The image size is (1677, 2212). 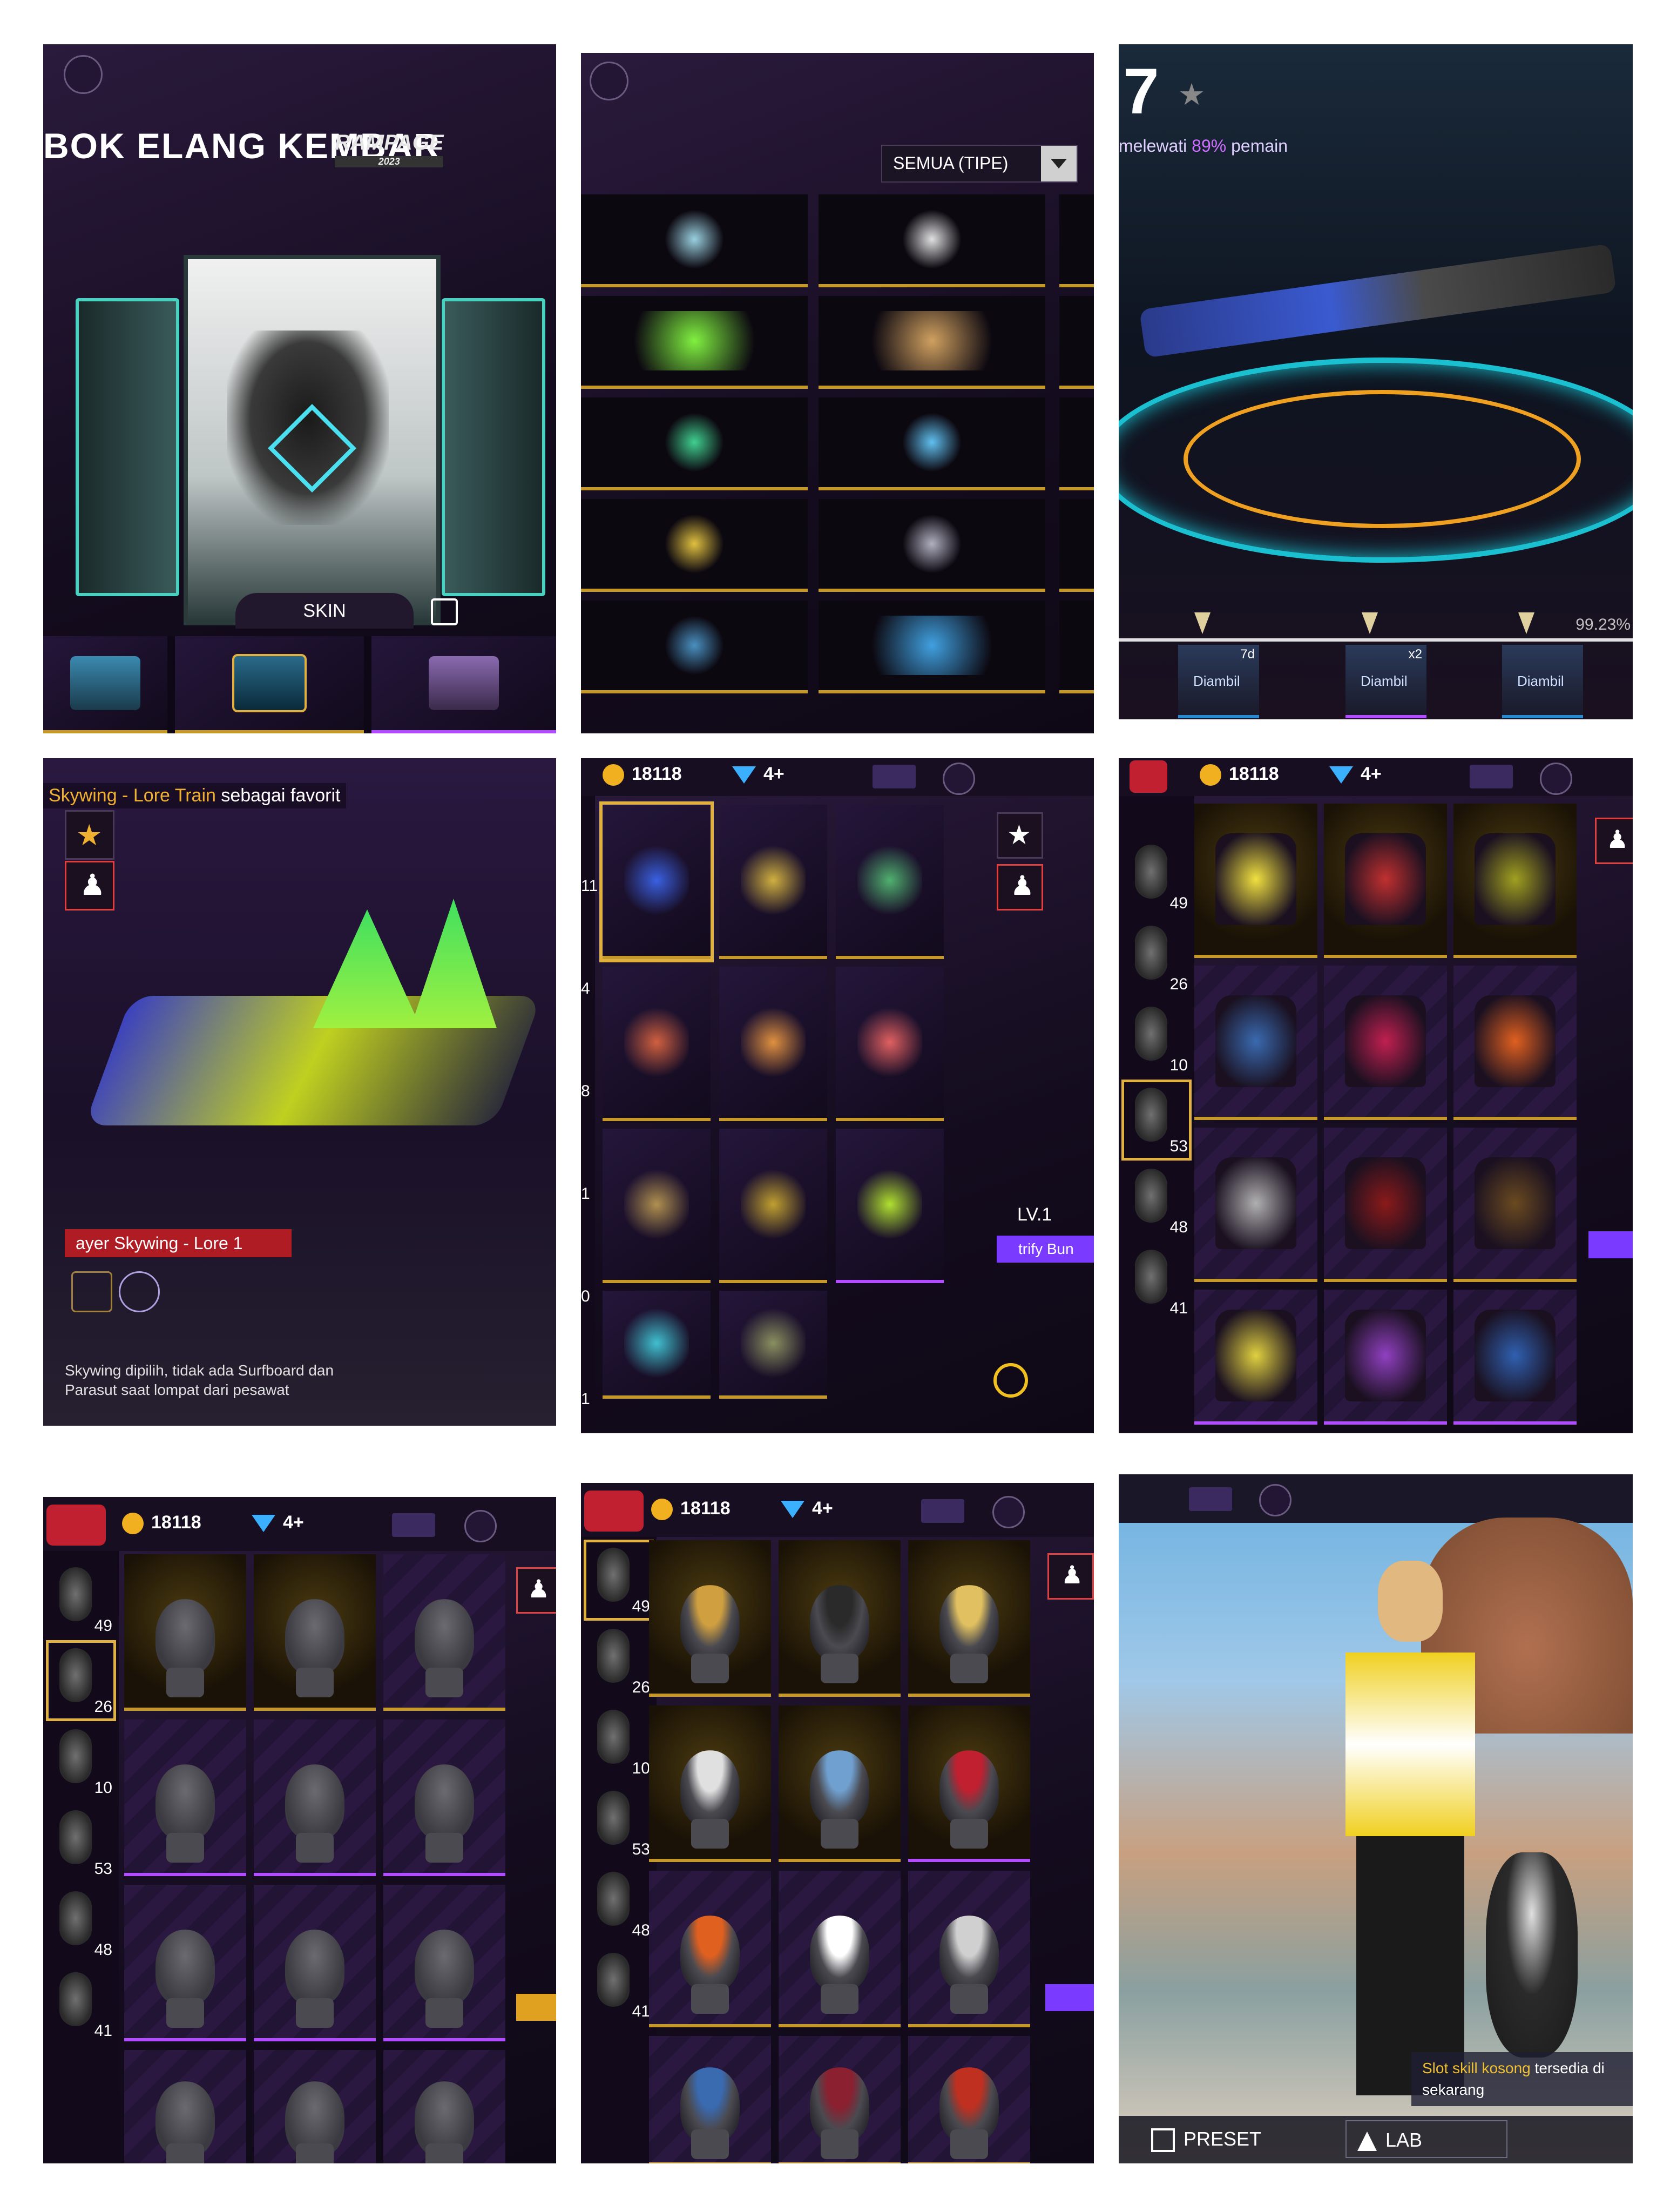 I want to click on preview-icon, so click(x=445, y=611).